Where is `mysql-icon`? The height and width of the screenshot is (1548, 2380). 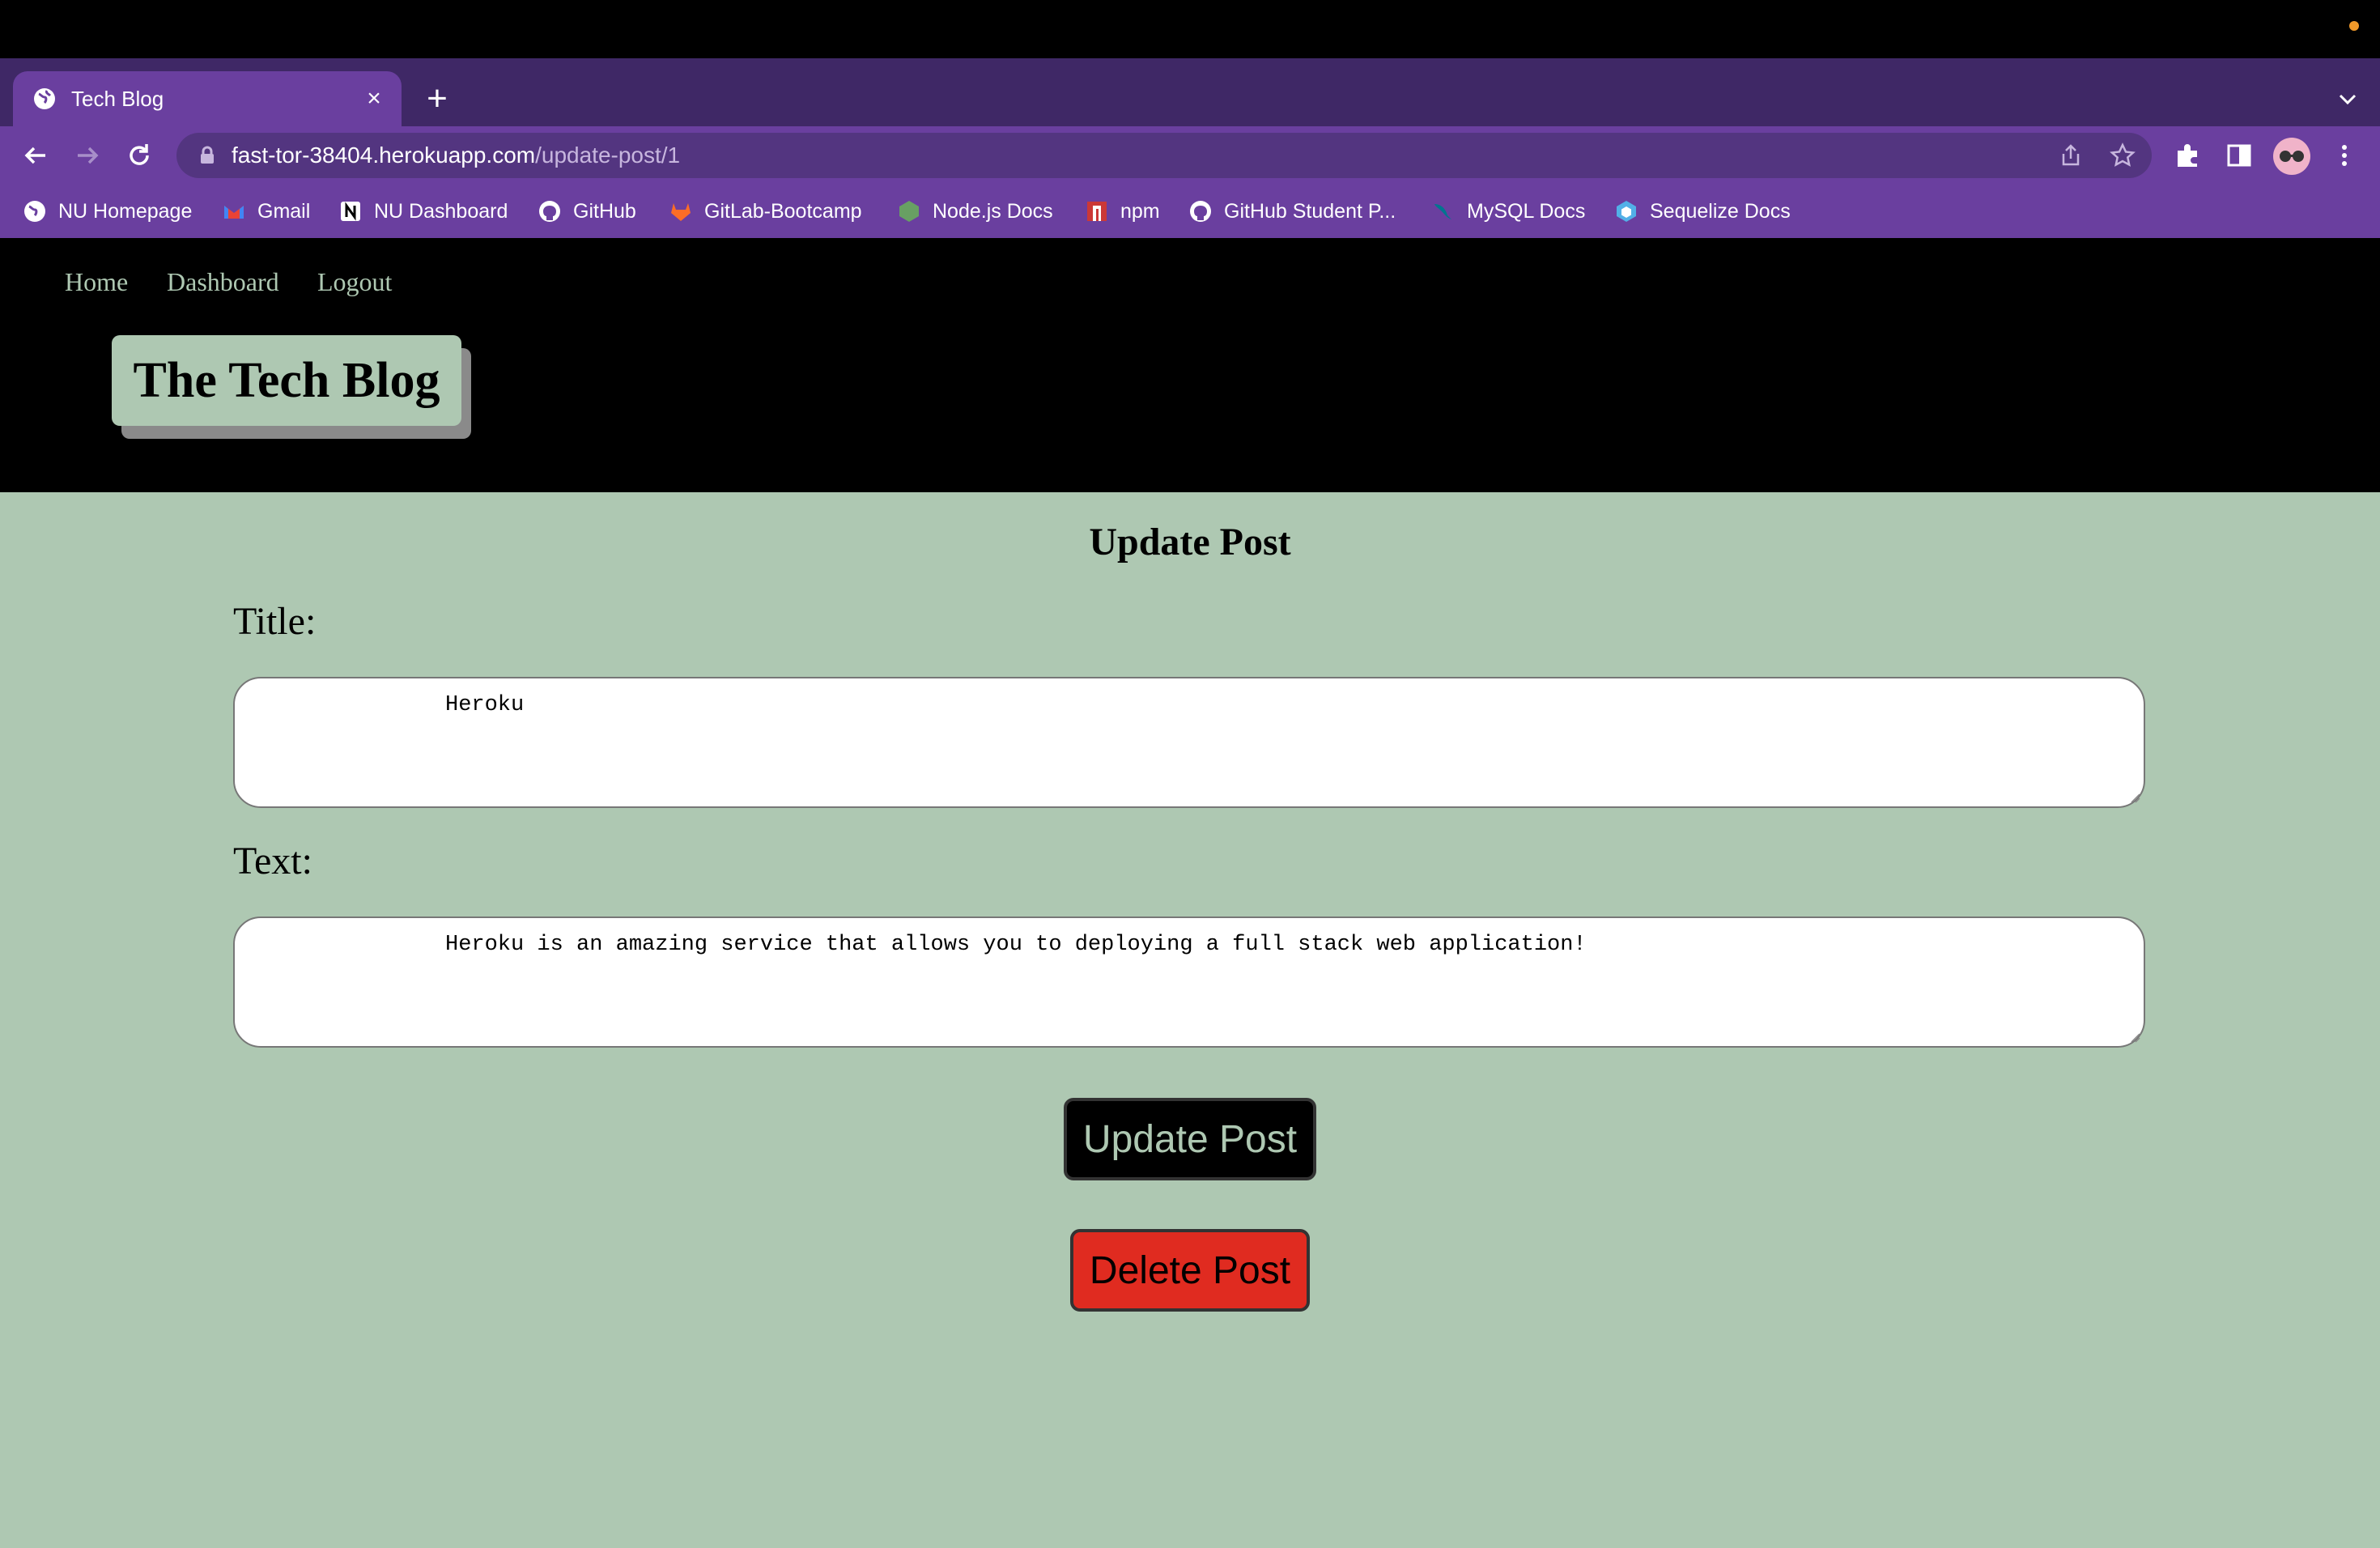 mysql-icon is located at coordinates (1442, 211).